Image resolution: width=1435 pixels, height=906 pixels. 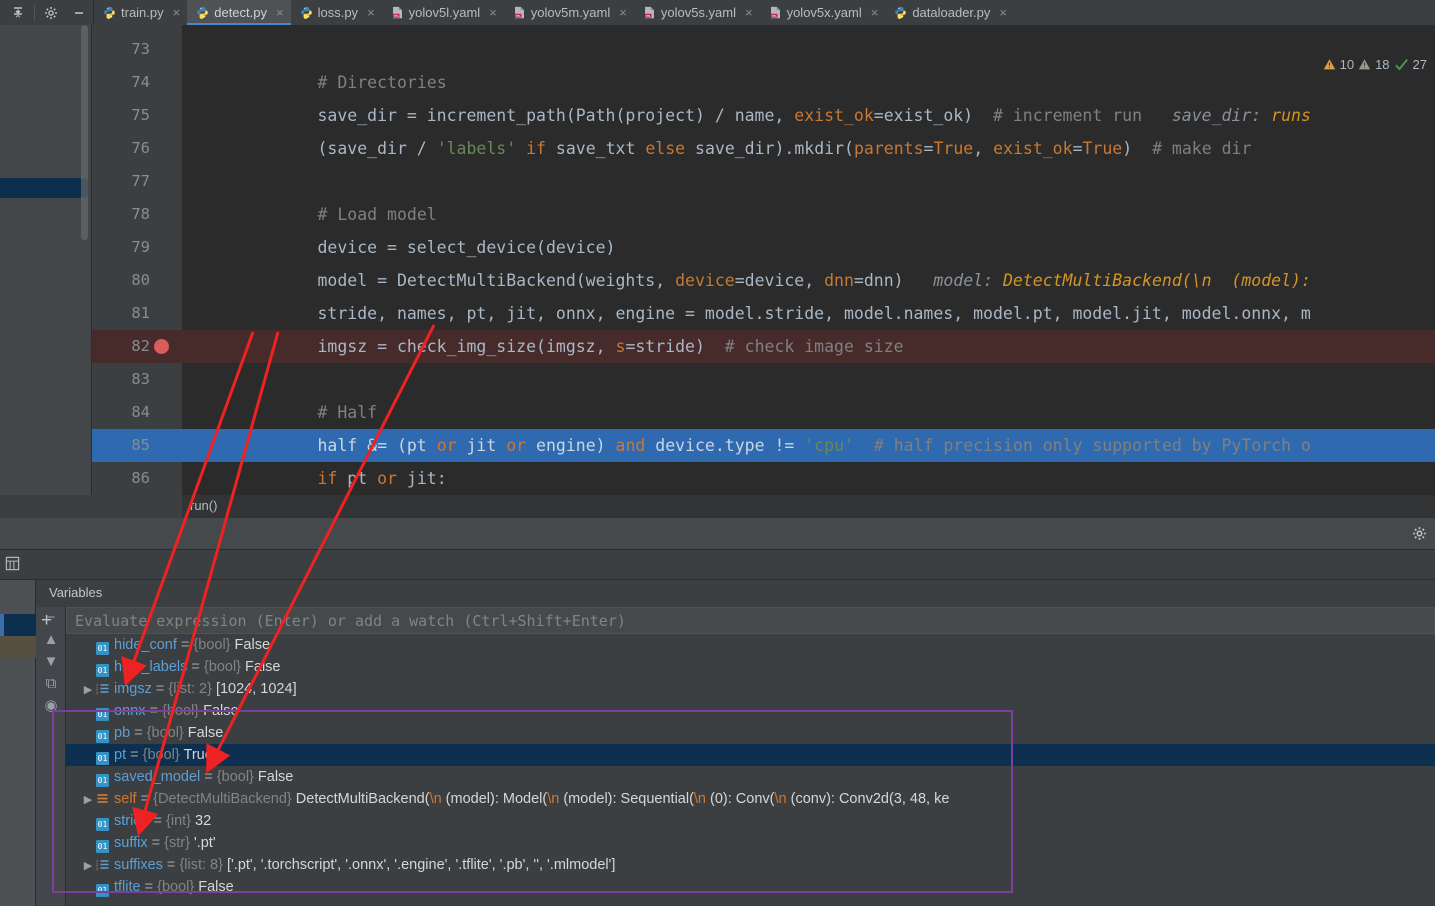 What do you see at coordinates (648, 16) in the screenshot?
I see `svg-text: YML` at bounding box center [648, 16].